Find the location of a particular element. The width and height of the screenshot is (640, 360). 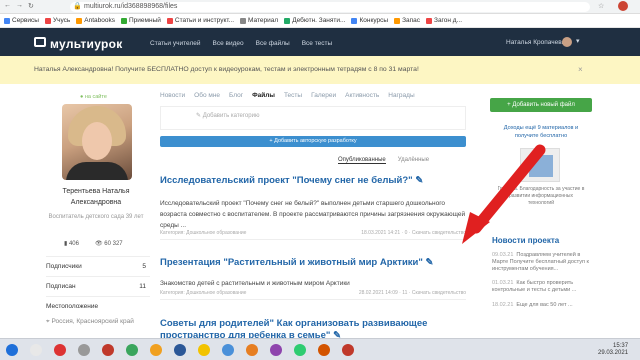

nav-item: Все тесты is located at coordinates (317, 43).